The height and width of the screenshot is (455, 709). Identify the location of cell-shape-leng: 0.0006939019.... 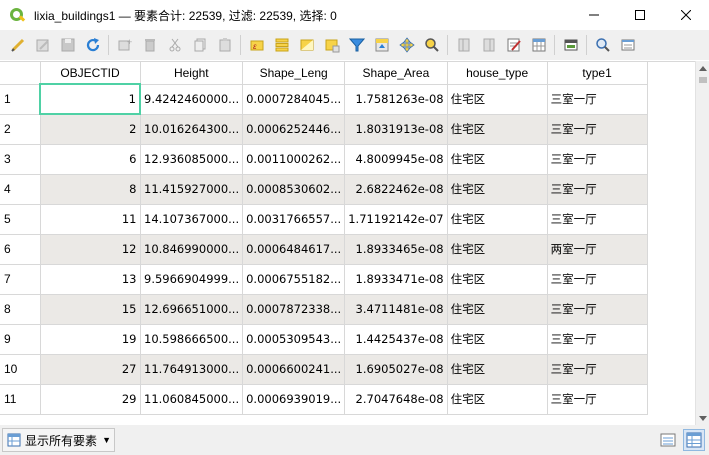
(294, 399).